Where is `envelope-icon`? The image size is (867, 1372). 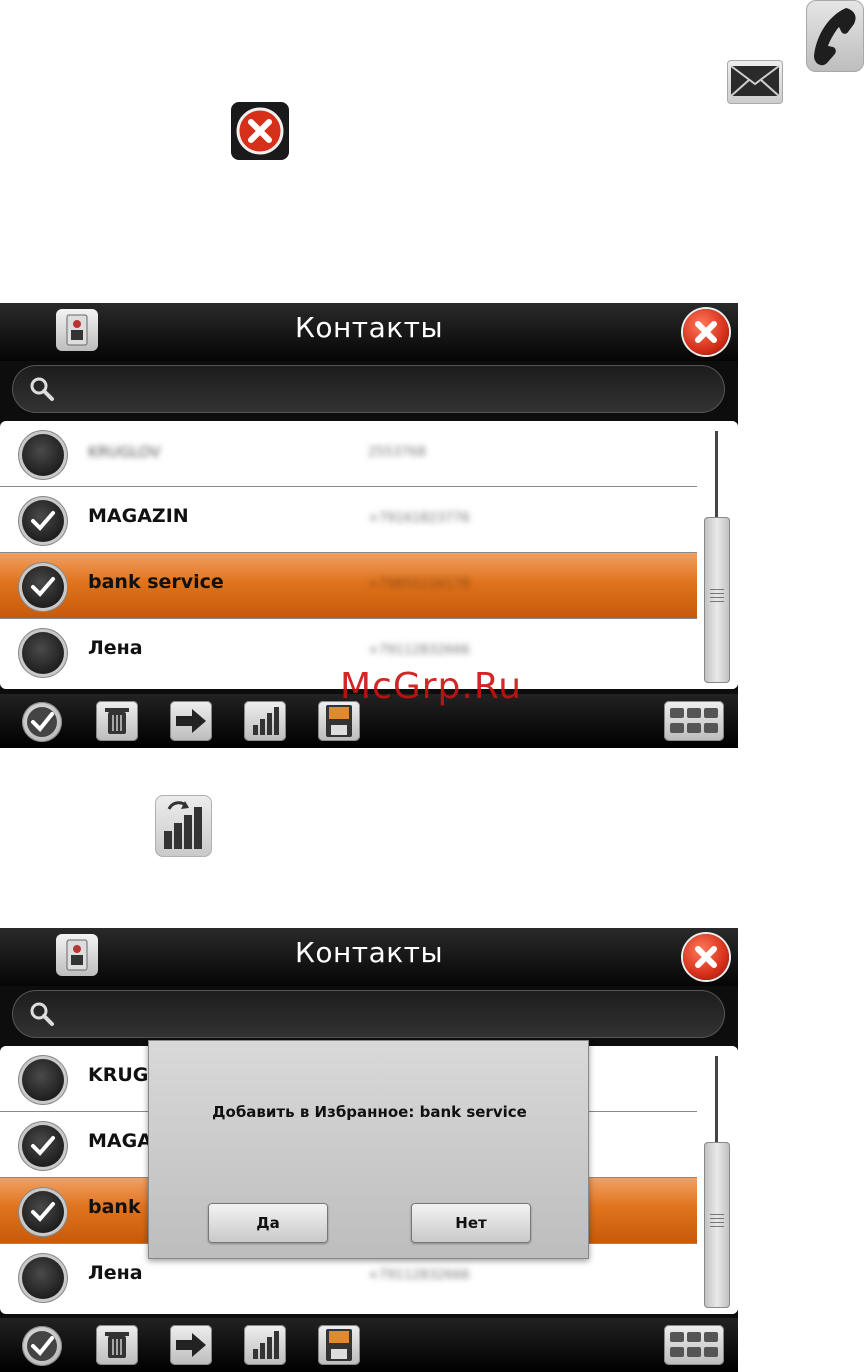
envelope-icon is located at coordinates (755, 82).